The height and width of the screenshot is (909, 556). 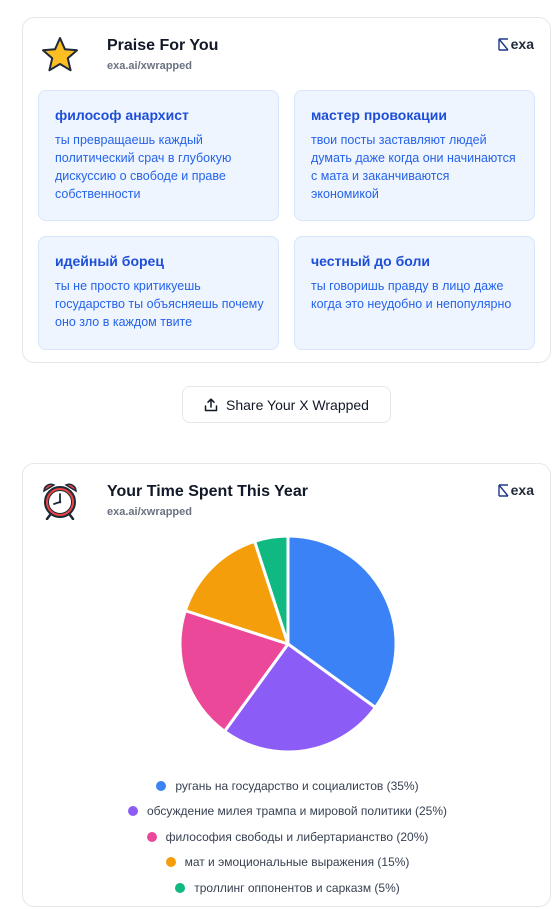 I want to click on praise-item-title: идейный борец, so click(x=109, y=261).